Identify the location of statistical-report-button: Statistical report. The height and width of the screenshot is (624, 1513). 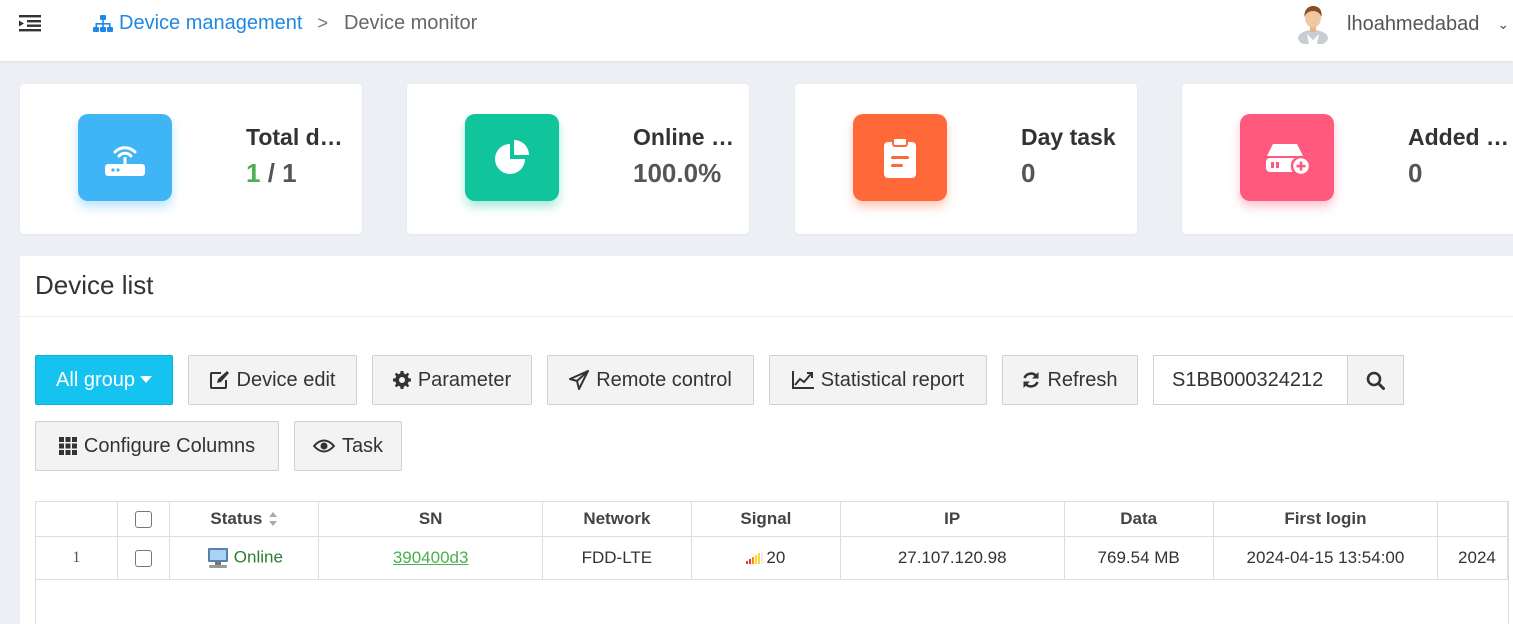
(878, 380).